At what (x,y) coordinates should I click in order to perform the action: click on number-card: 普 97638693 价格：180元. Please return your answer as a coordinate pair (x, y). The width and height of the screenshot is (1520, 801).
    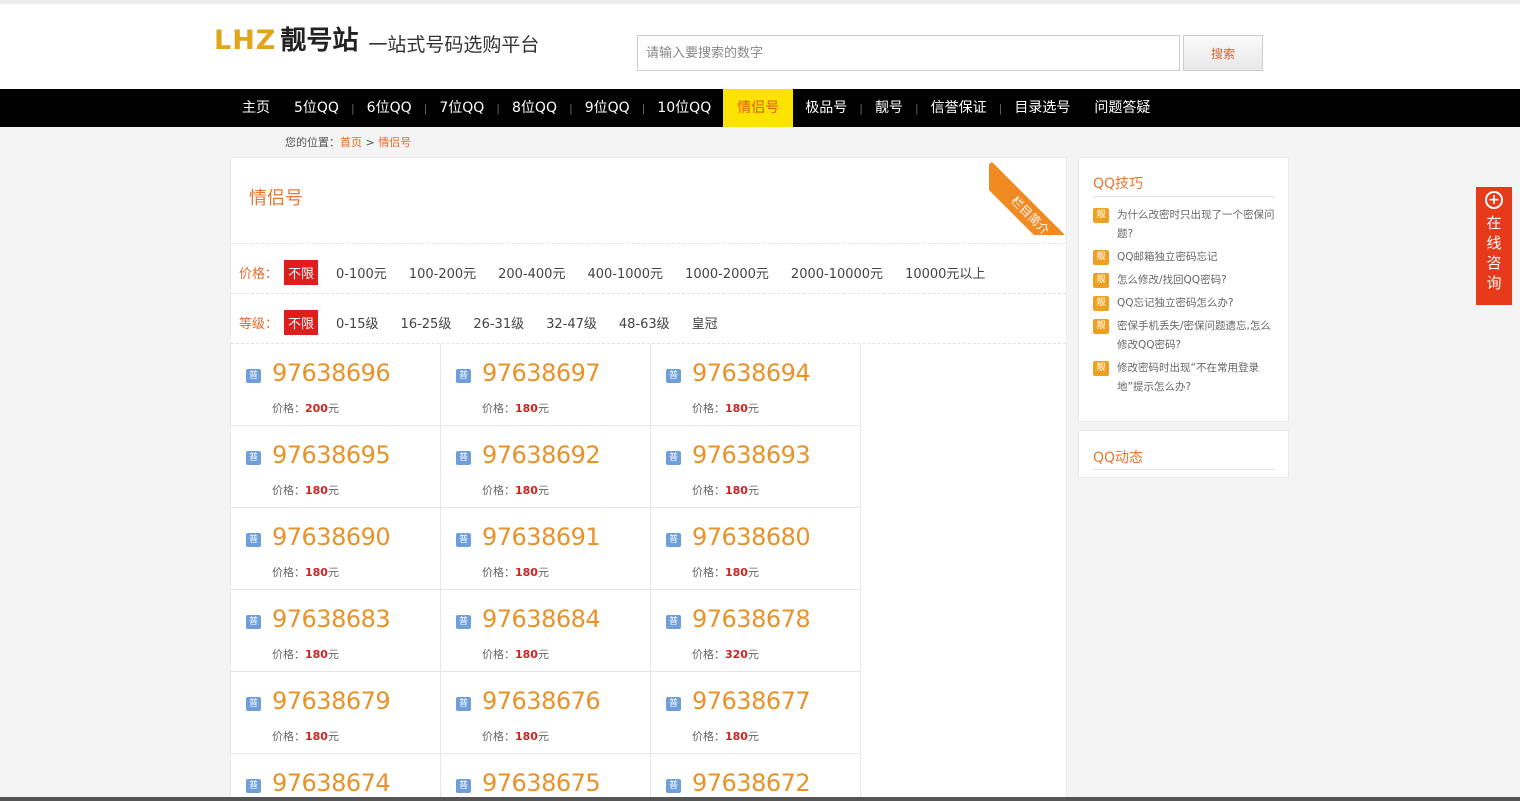
    Looking at the image, I should click on (756, 467).